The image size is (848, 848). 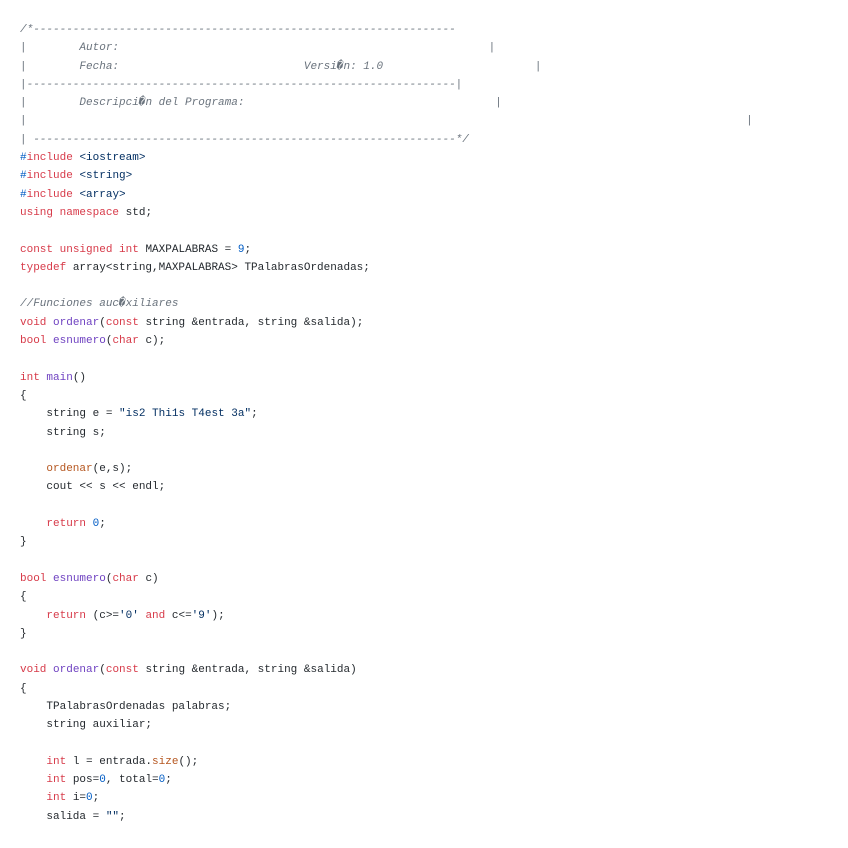 What do you see at coordinates (103, 615) in the screenshot?
I see `code-text: (c>=` at bounding box center [103, 615].